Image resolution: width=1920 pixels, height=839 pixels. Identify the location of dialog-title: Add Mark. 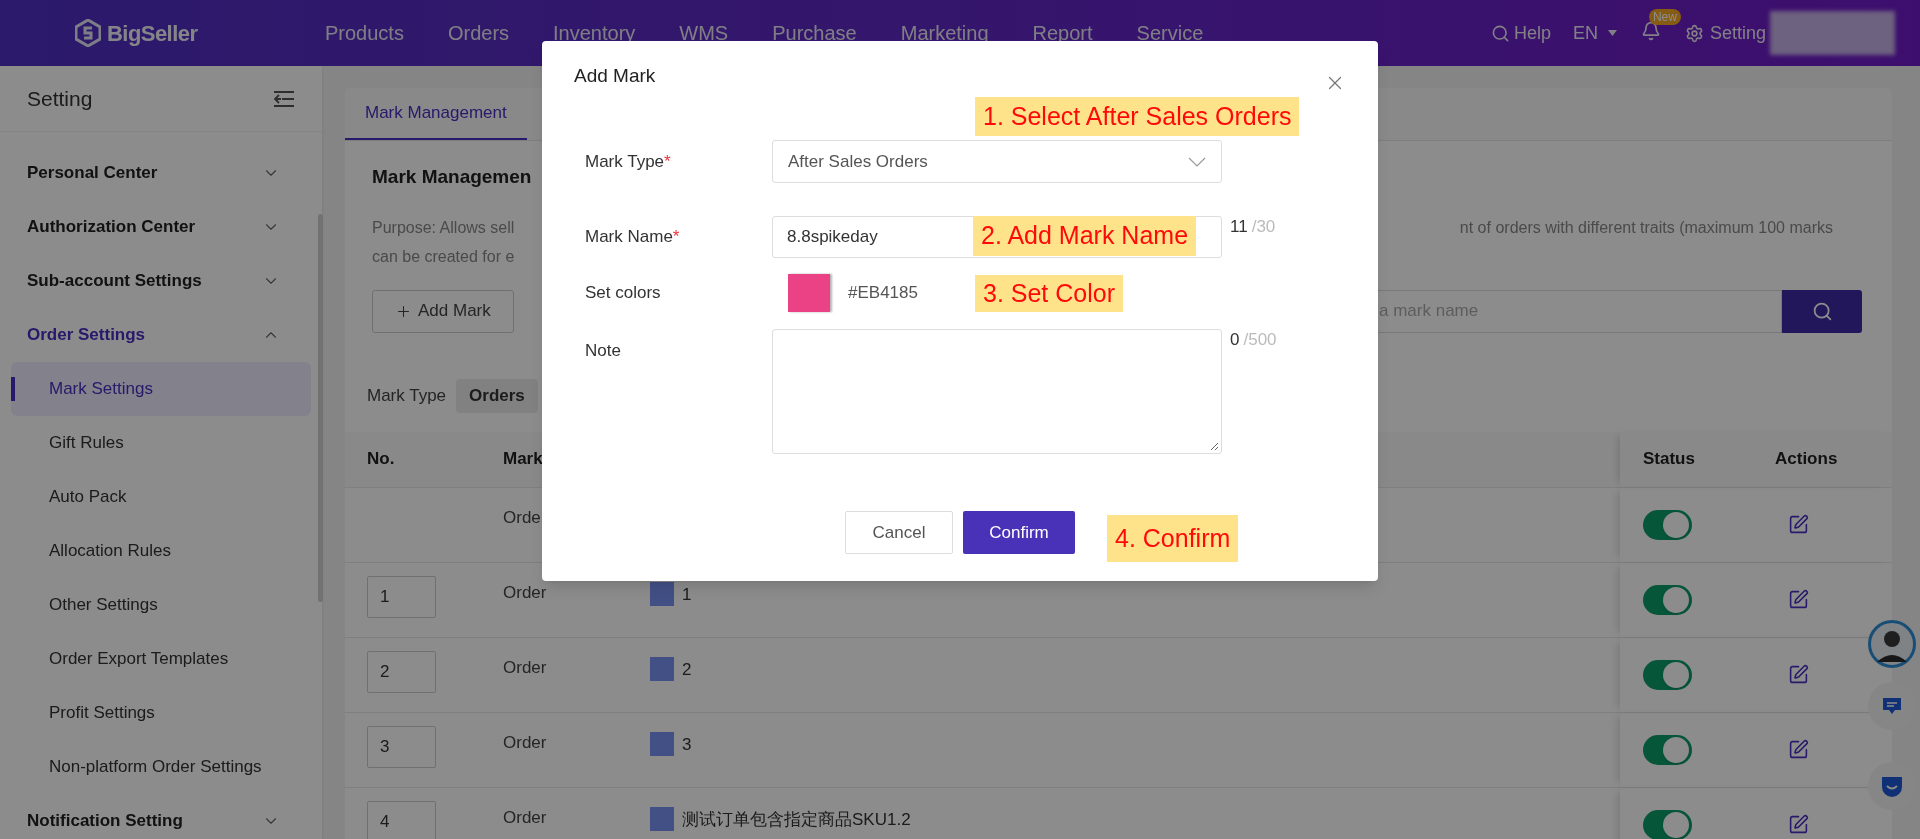
(615, 75).